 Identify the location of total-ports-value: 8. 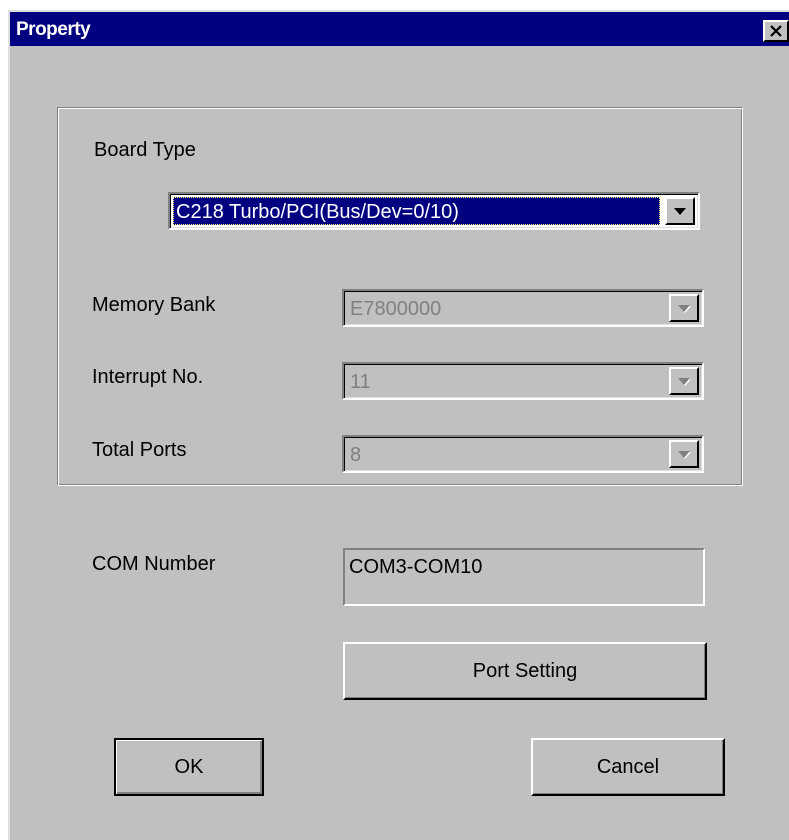
(356, 455).